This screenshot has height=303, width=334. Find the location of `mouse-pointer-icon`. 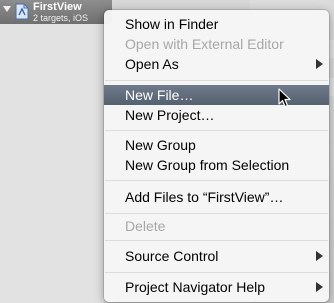

mouse-pointer-icon is located at coordinates (284, 98).